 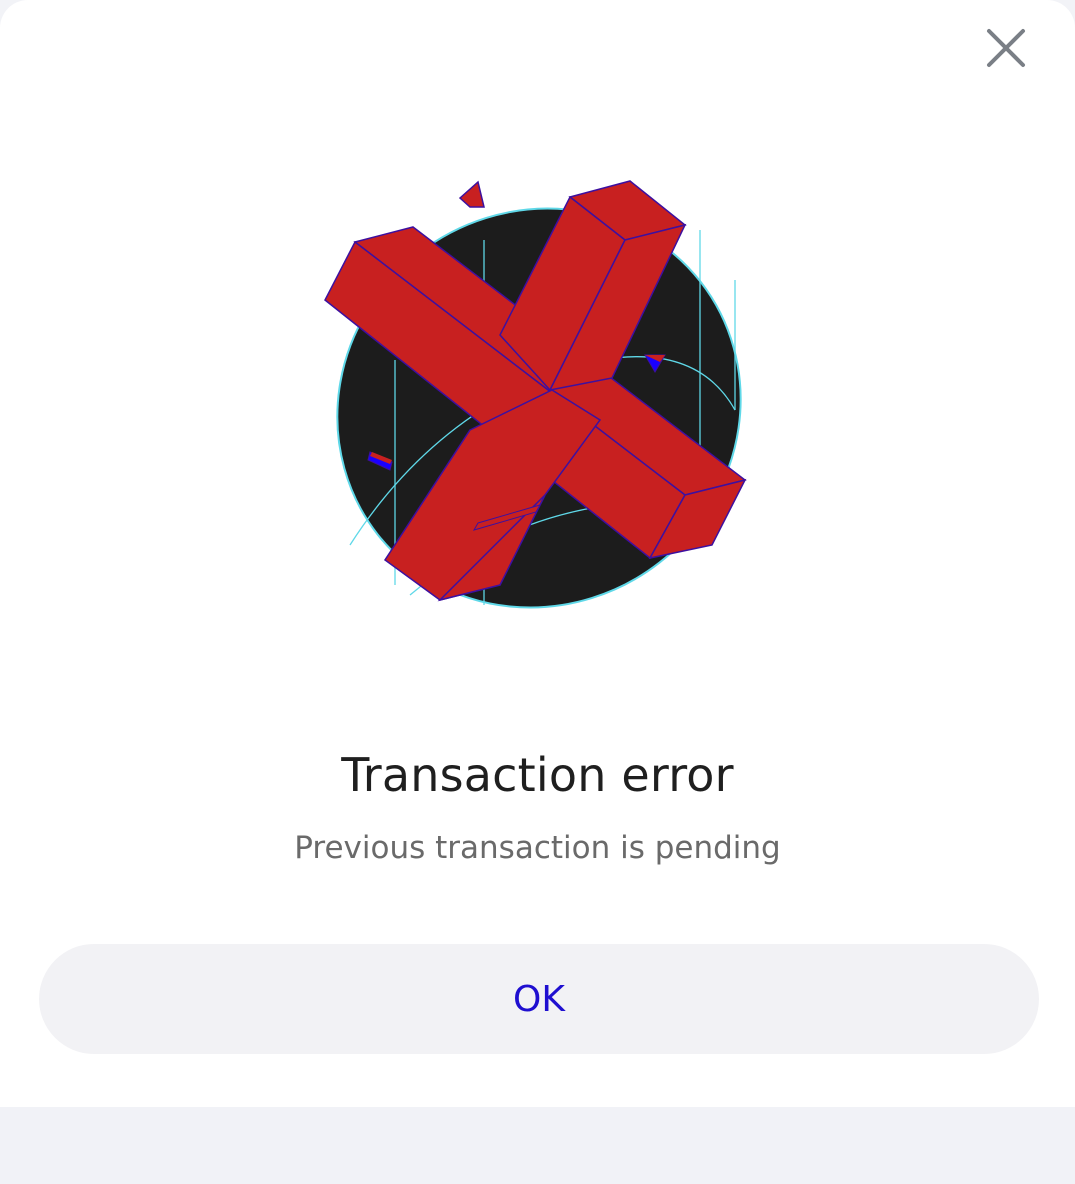 I want to click on ok-button-label: OK, so click(x=539, y=999).